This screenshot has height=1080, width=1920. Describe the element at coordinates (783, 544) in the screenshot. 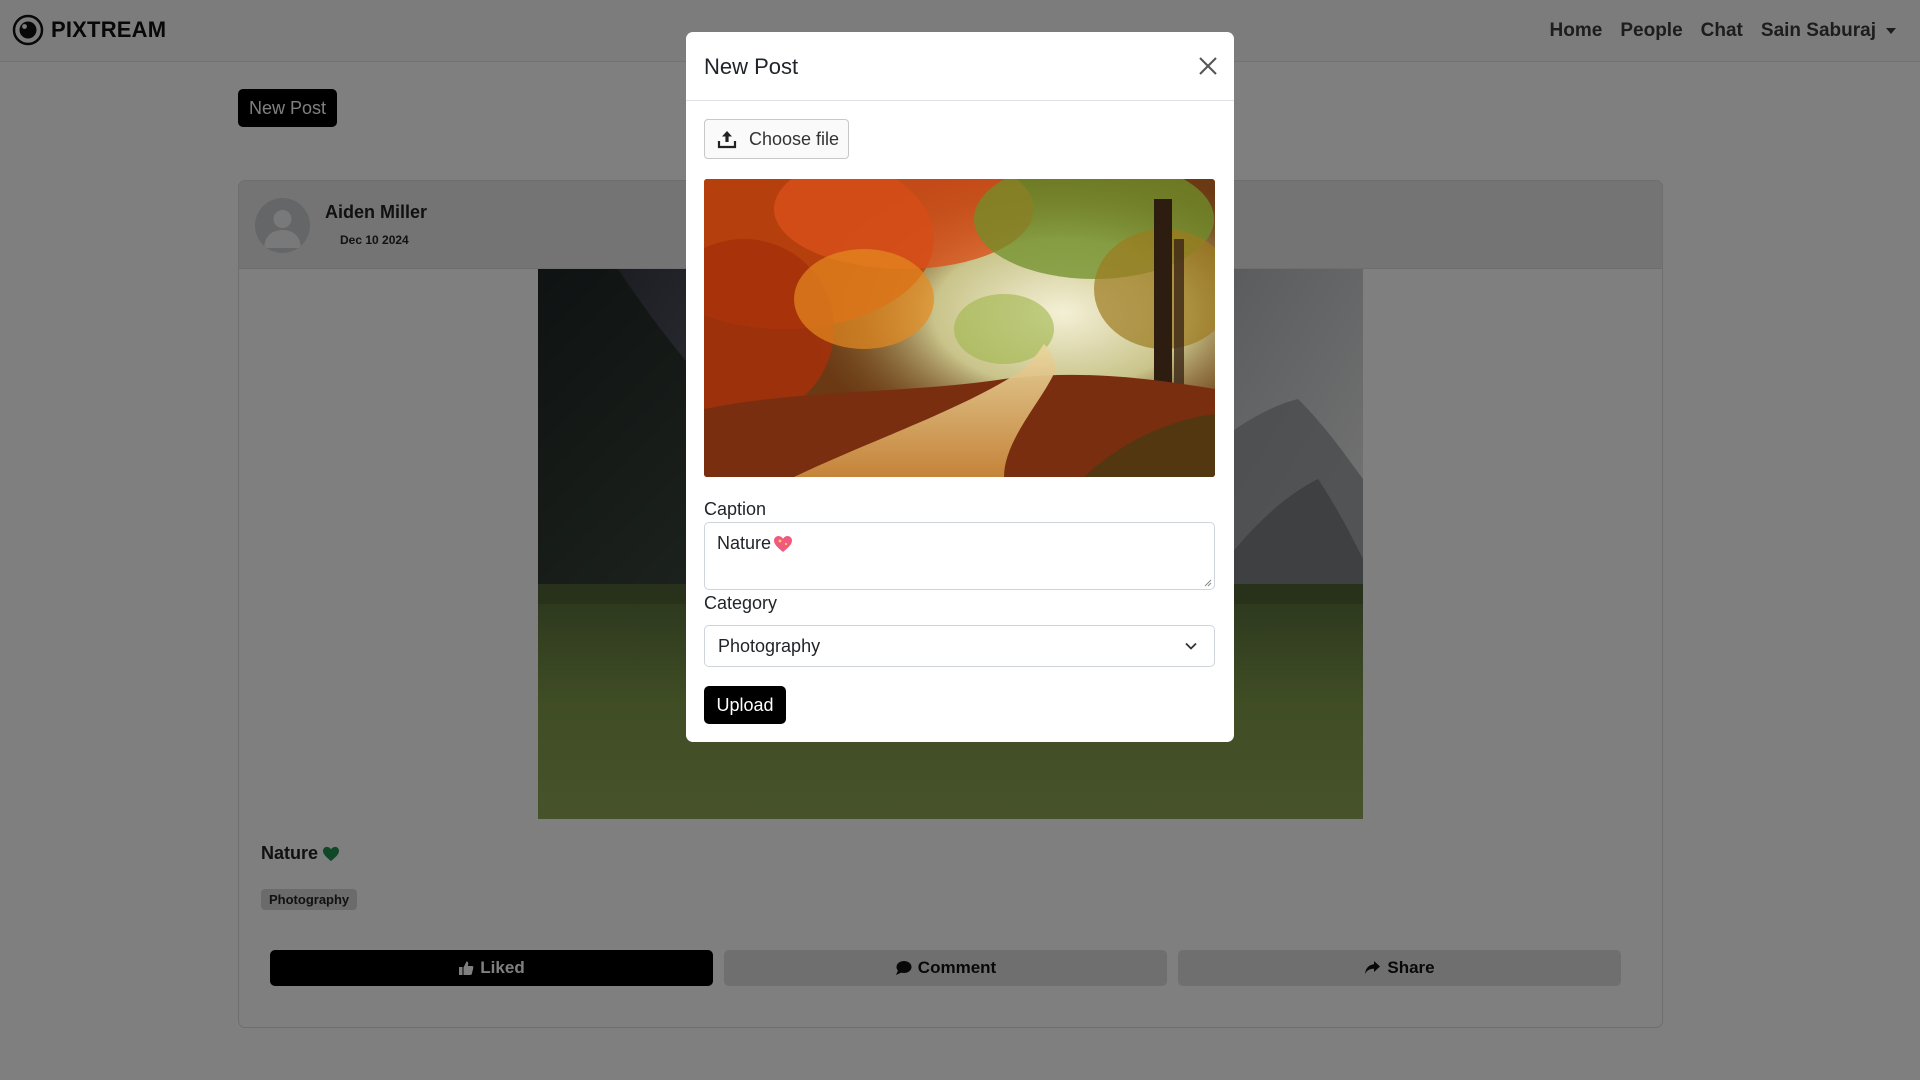

I see `sparkling-heart-icon` at that location.